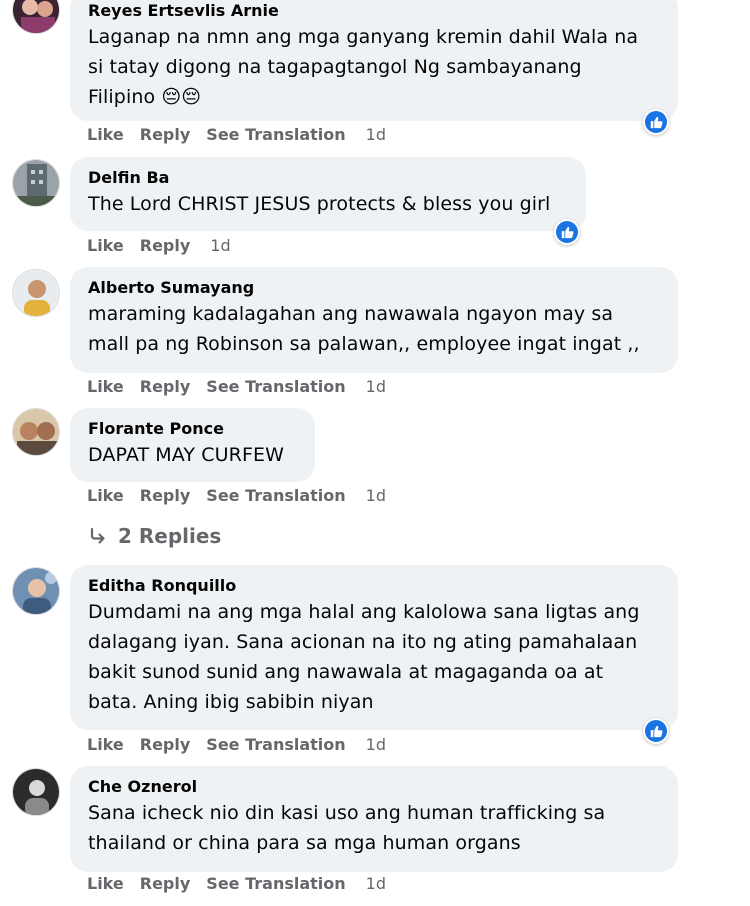  Describe the element at coordinates (374, 11) in the screenshot. I see `comment-author: Reyes Ertsevlis Arnie` at that location.